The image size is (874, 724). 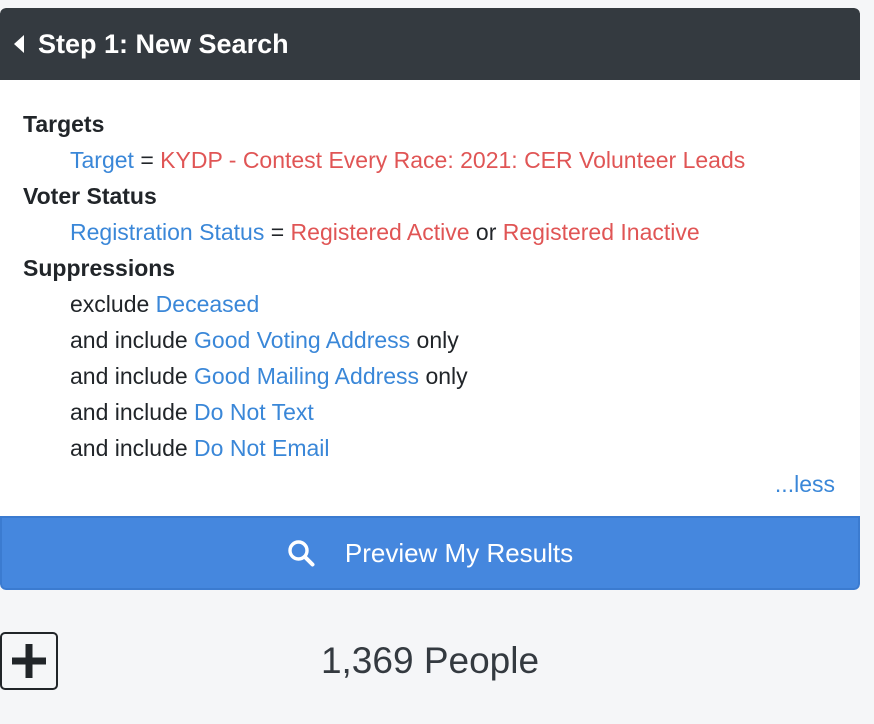 What do you see at coordinates (486, 232) in the screenshot?
I see `or-text: or` at bounding box center [486, 232].